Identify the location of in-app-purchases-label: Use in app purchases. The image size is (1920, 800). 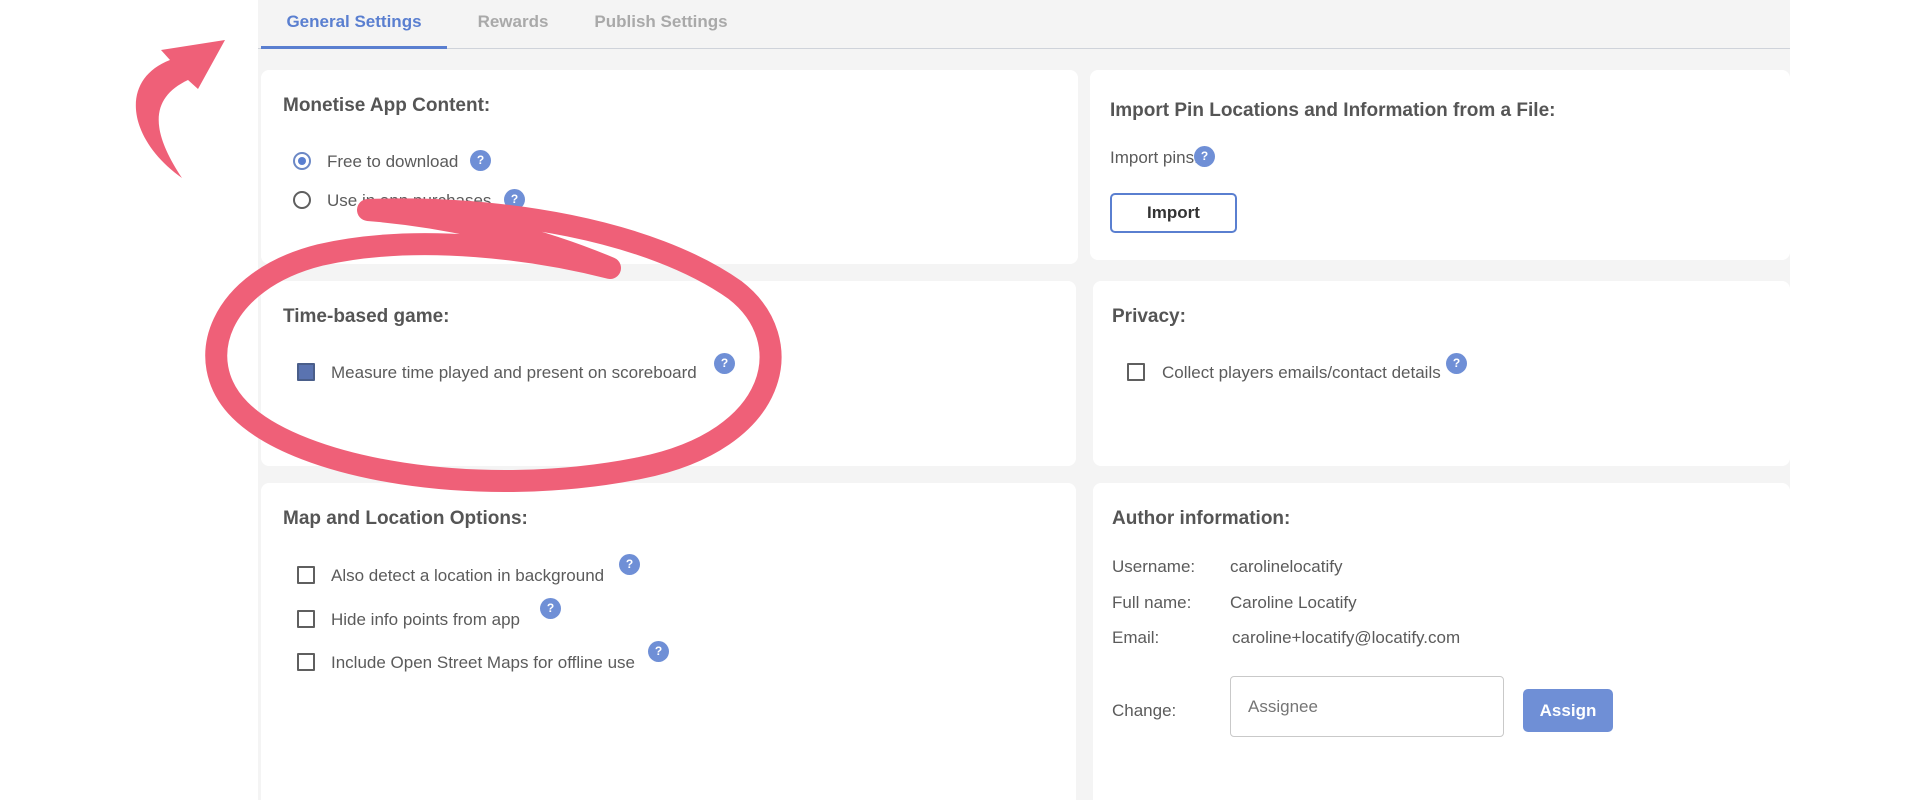
(409, 200).